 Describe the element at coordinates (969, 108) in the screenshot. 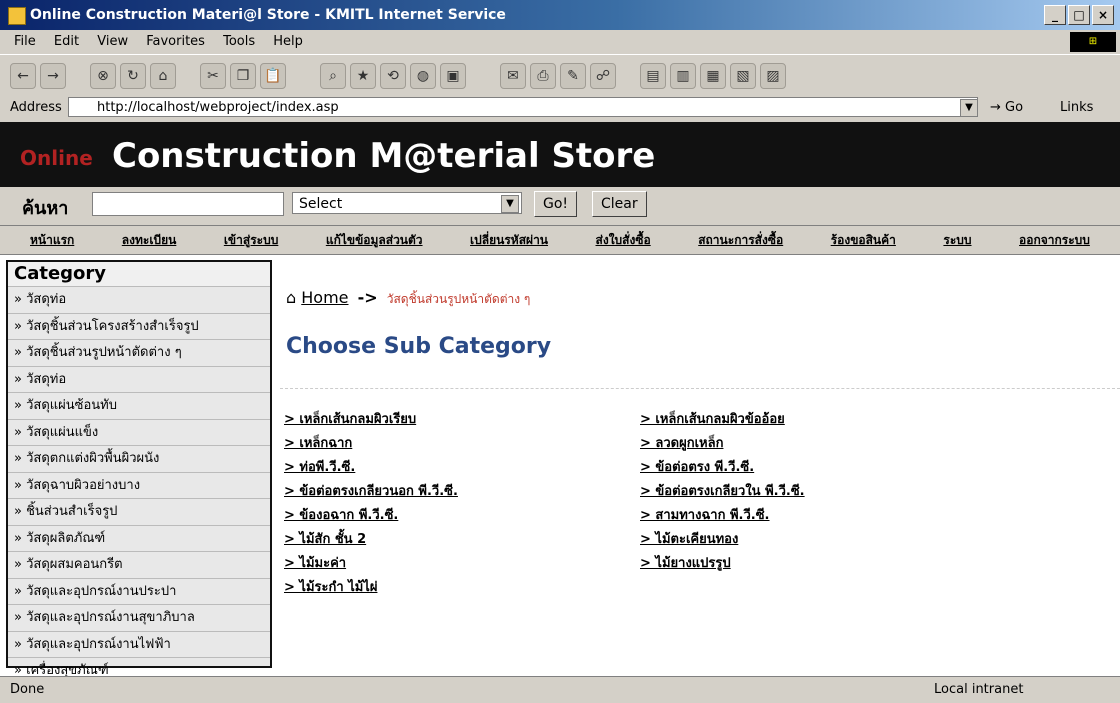

I see `address-dropdown-icon: ▼` at that location.